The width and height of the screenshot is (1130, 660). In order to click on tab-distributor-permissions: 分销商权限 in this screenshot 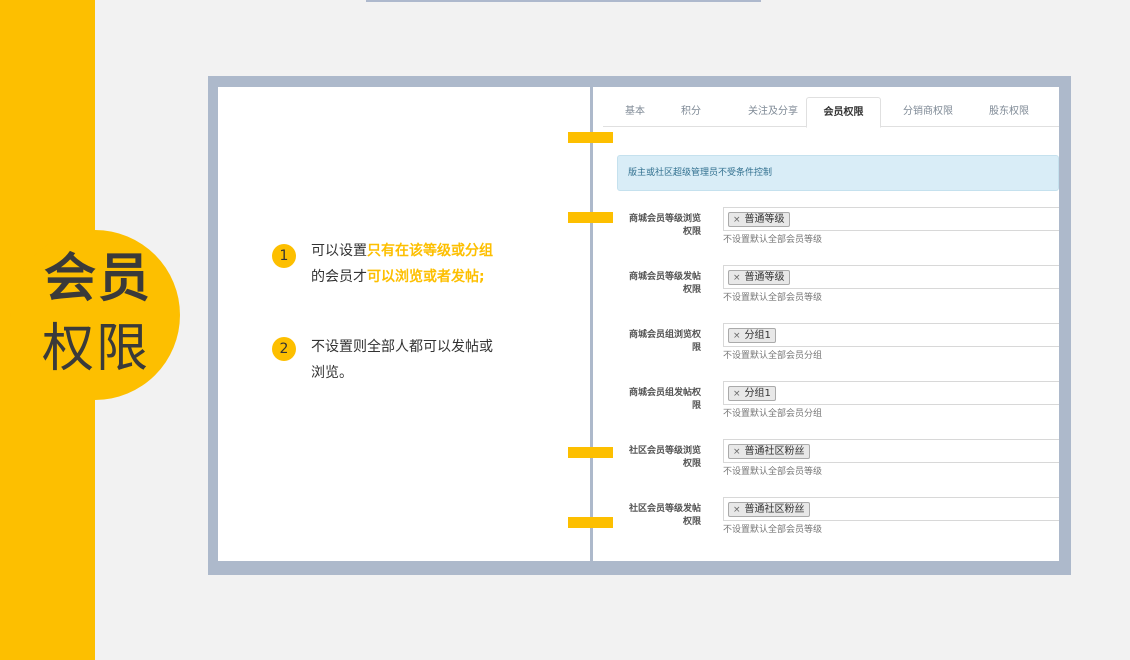, I will do `click(928, 112)`.